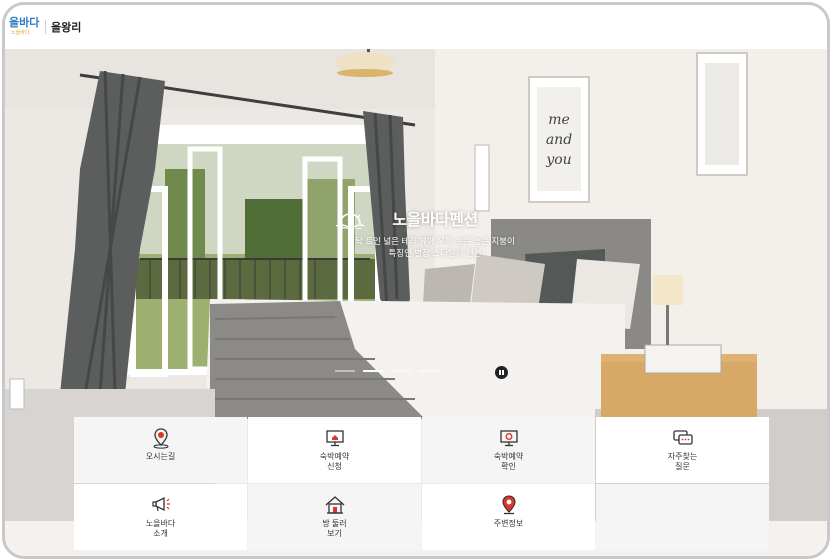 This screenshot has width=830, height=559. I want to click on svg-text: me, so click(559, 120).